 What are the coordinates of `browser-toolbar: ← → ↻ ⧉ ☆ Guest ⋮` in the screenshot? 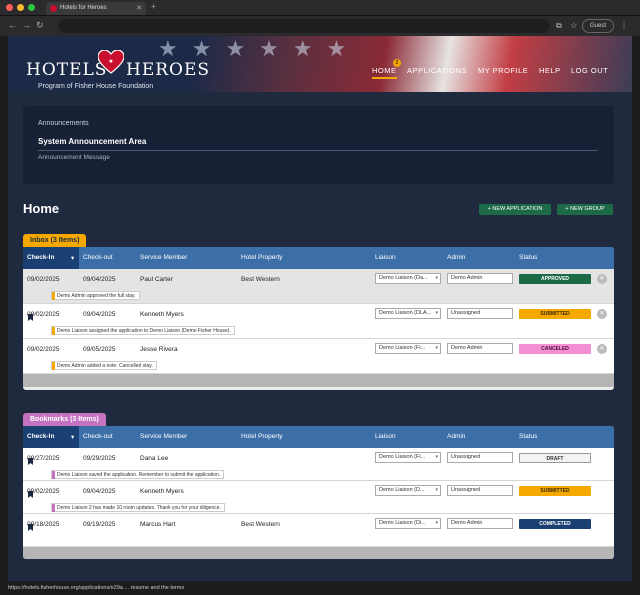 It's located at (320, 26).